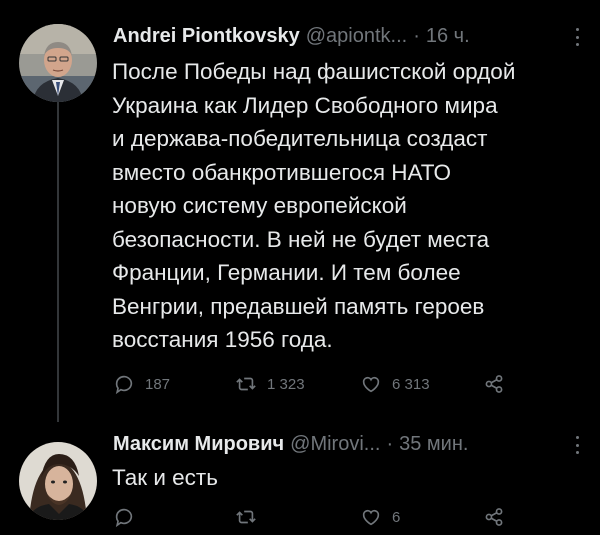 This screenshot has height=535, width=600. Describe the element at coordinates (396, 517) in the screenshot. I see `like-count: 6` at that location.